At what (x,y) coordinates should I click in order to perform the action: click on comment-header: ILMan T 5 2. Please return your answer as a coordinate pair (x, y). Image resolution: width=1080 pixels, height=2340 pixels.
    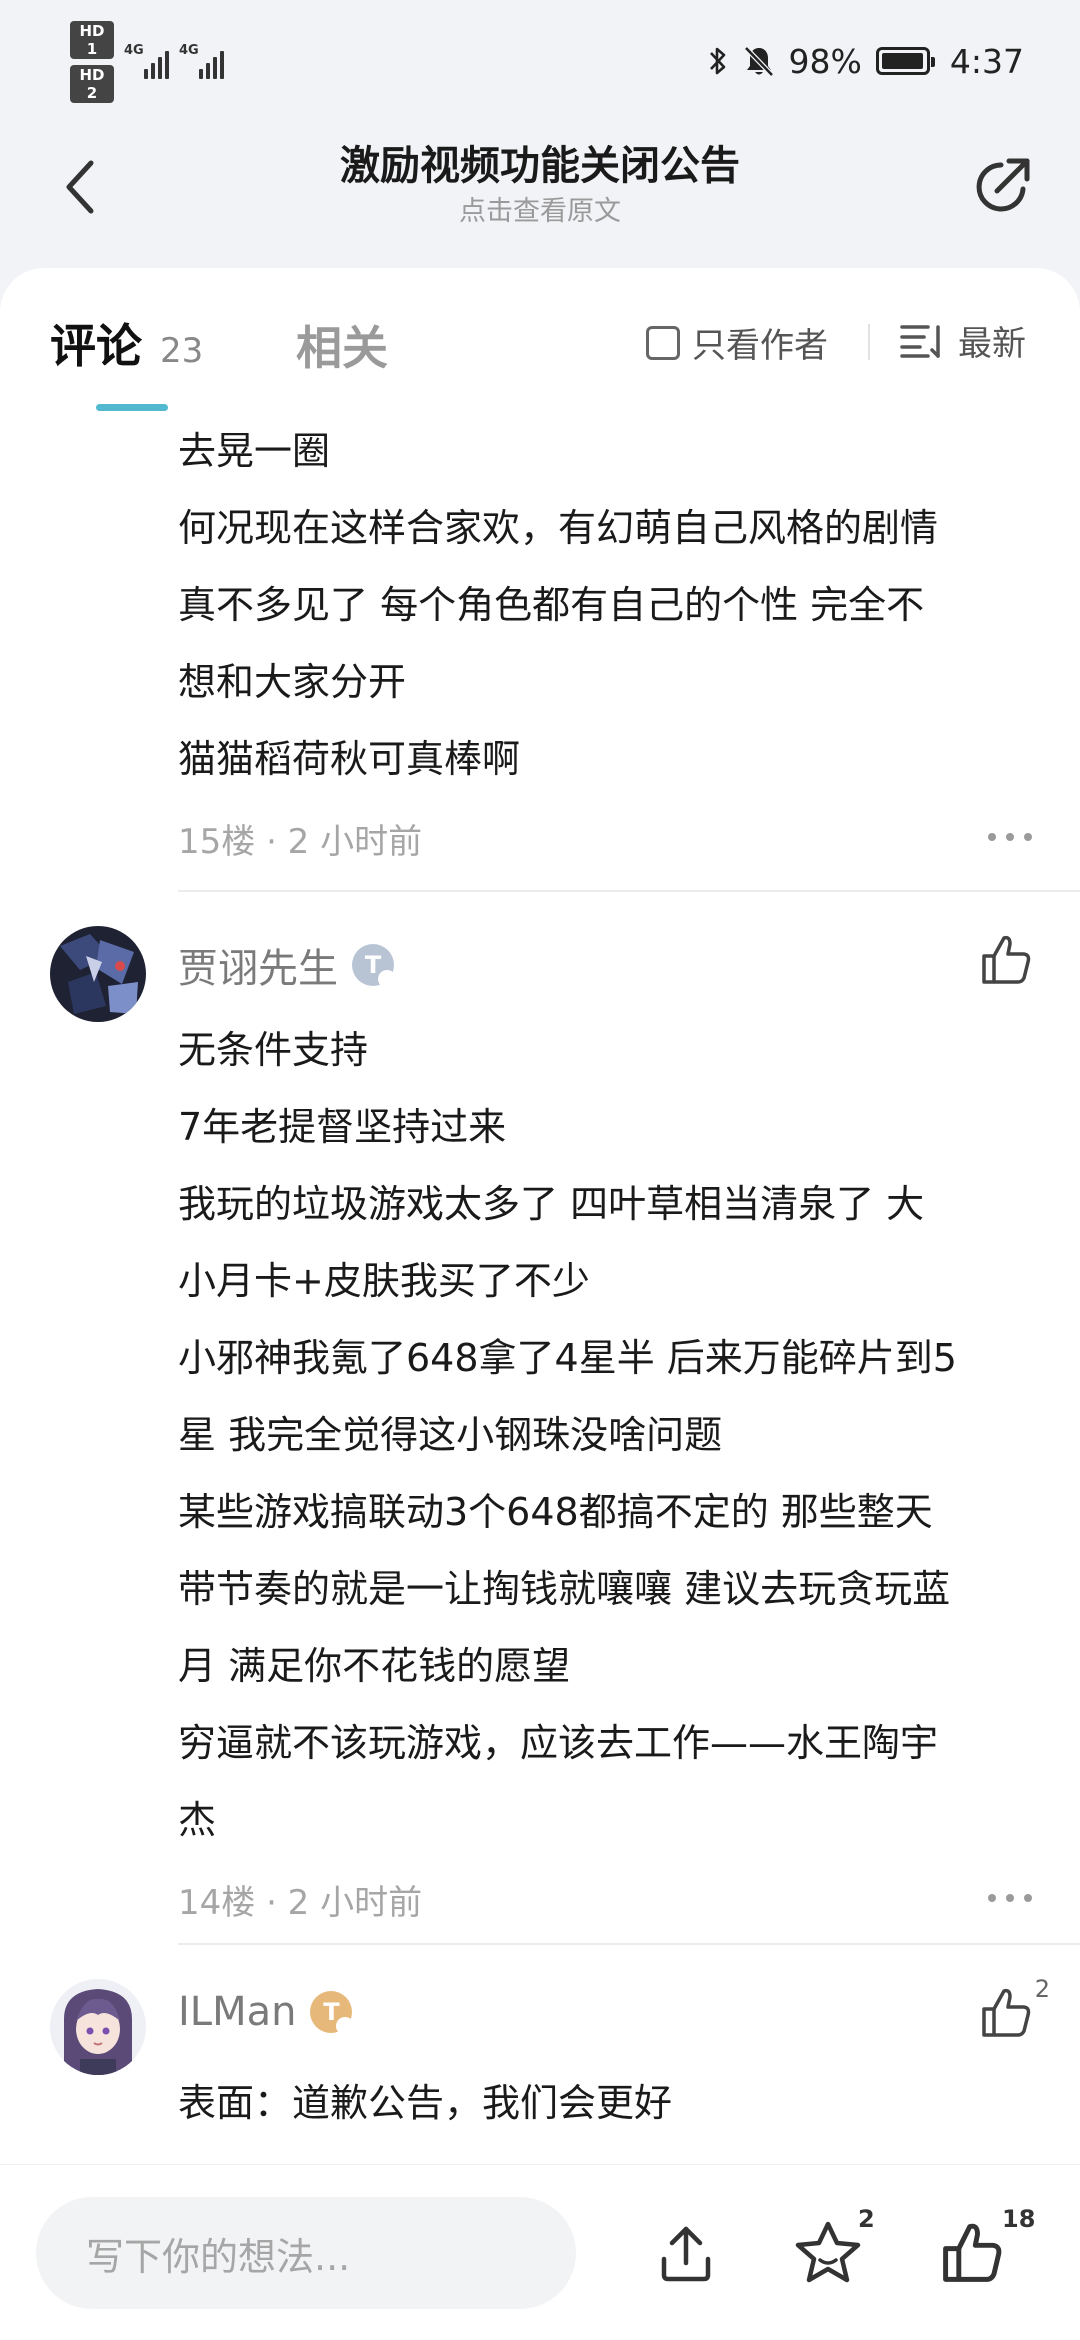
    Looking at the image, I should click on (540, 2010).